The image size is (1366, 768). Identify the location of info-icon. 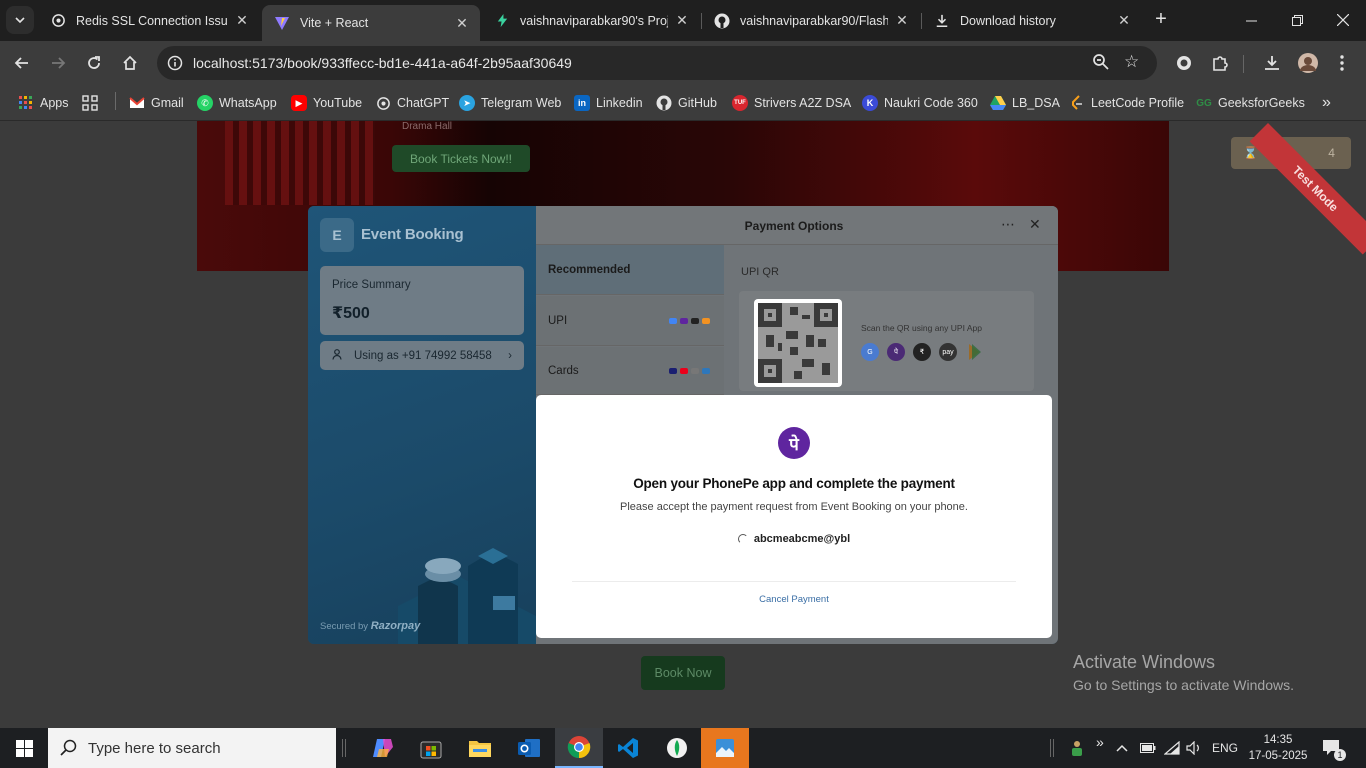
(175, 63).